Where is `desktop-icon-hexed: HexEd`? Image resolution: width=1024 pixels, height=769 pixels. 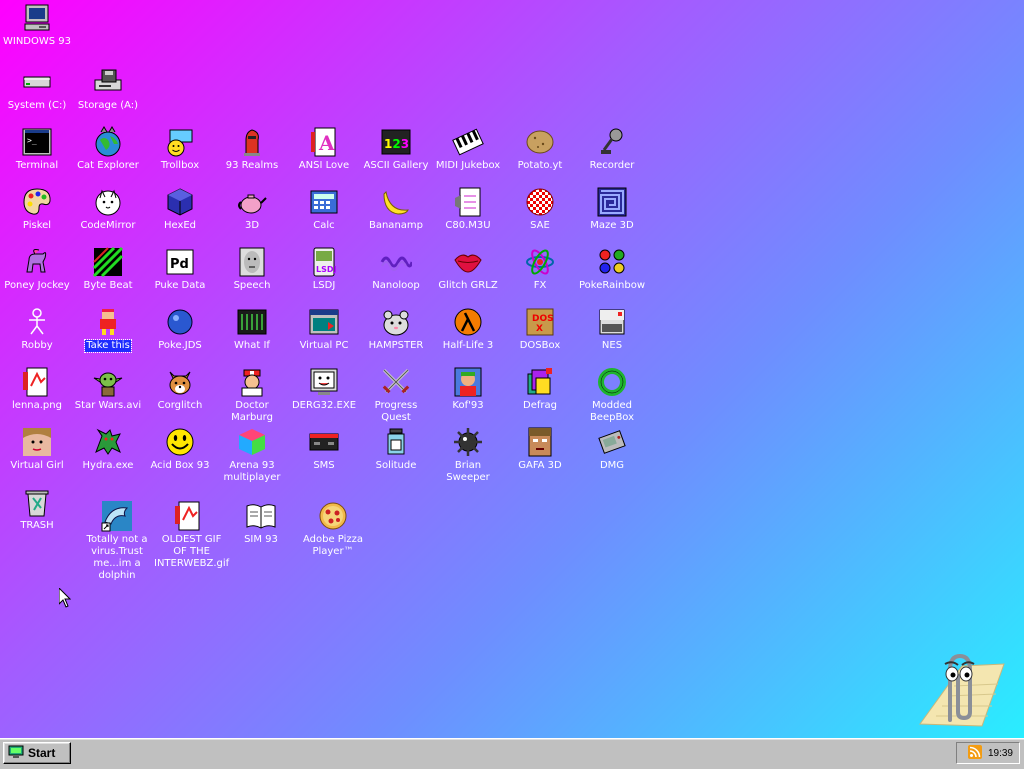
desktop-icon-hexed: HexEd is located at coordinates (180, 209).